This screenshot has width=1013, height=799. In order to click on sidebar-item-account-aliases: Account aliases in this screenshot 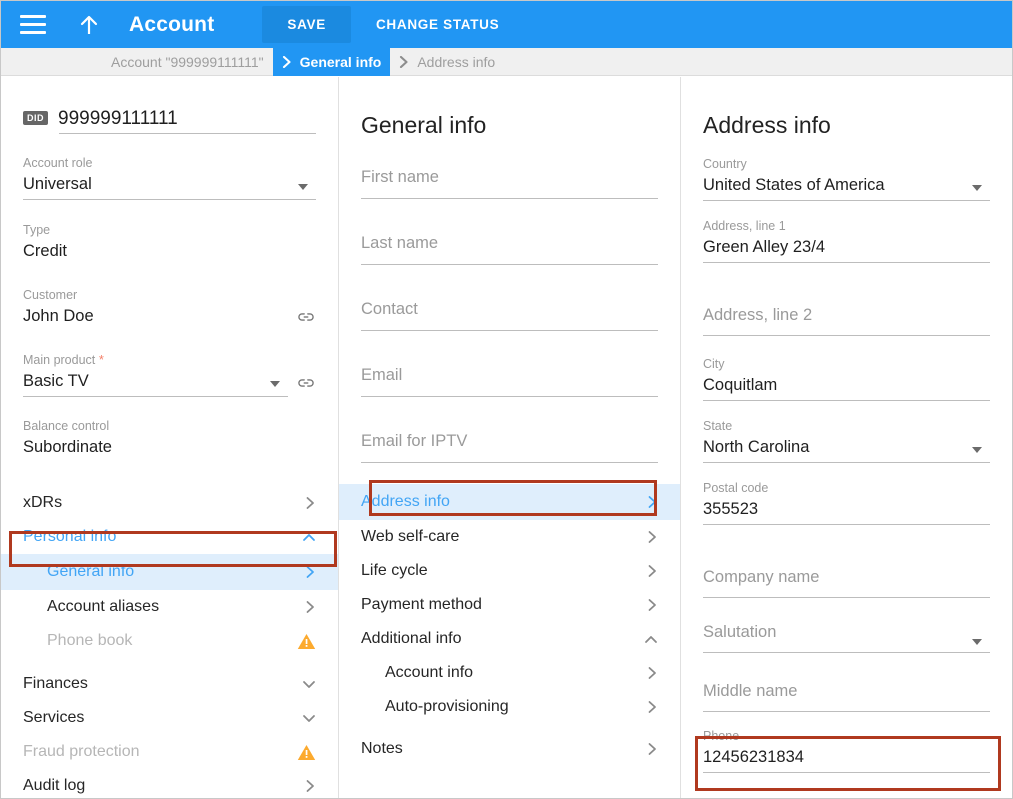, I will do `click(169, 607)`.